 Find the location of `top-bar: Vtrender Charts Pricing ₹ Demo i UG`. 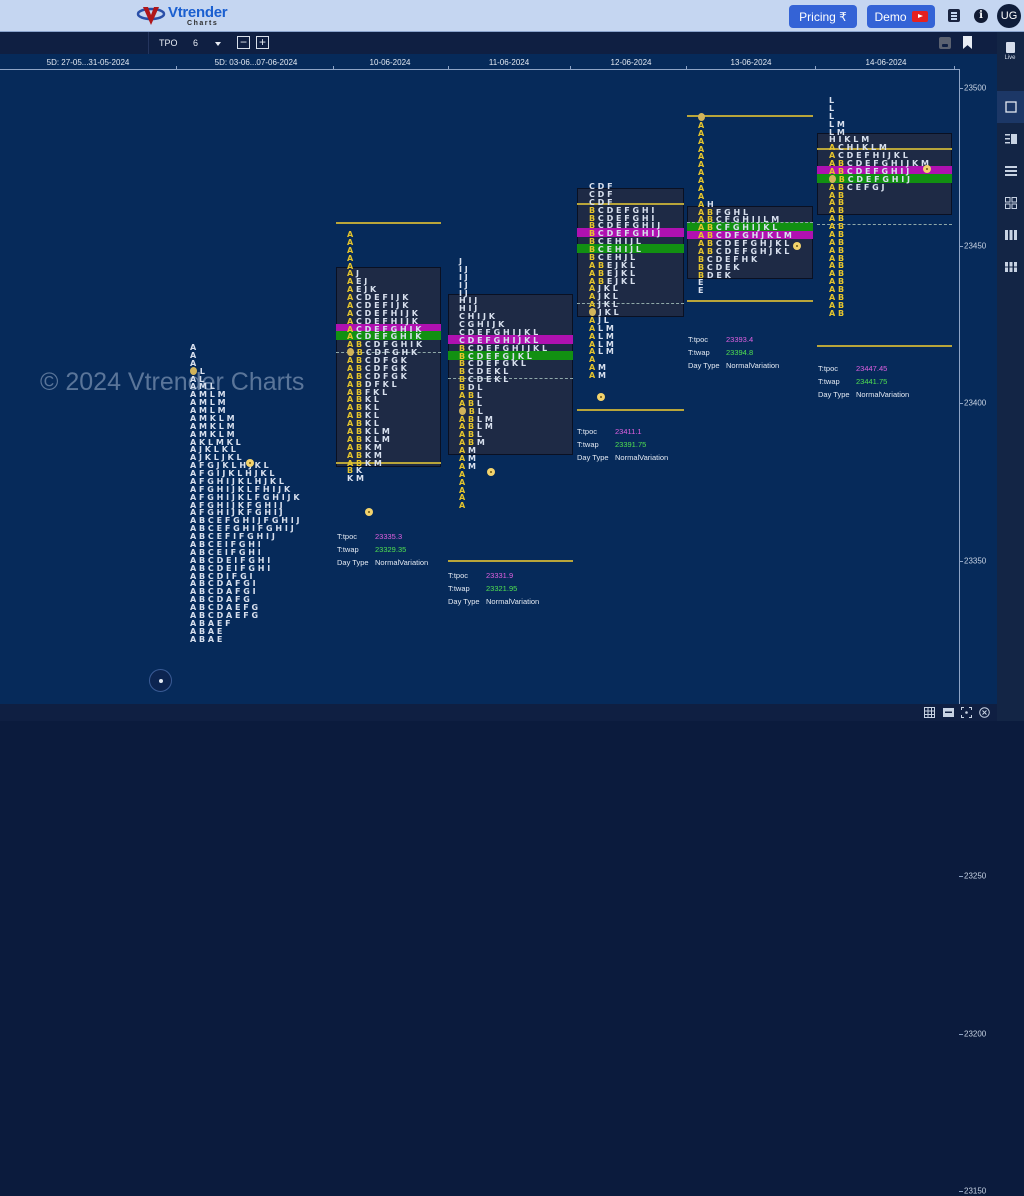

top-bar: Vtrender Charts Pricing ₹ Demo i UG is located at coordinates (512, 16).